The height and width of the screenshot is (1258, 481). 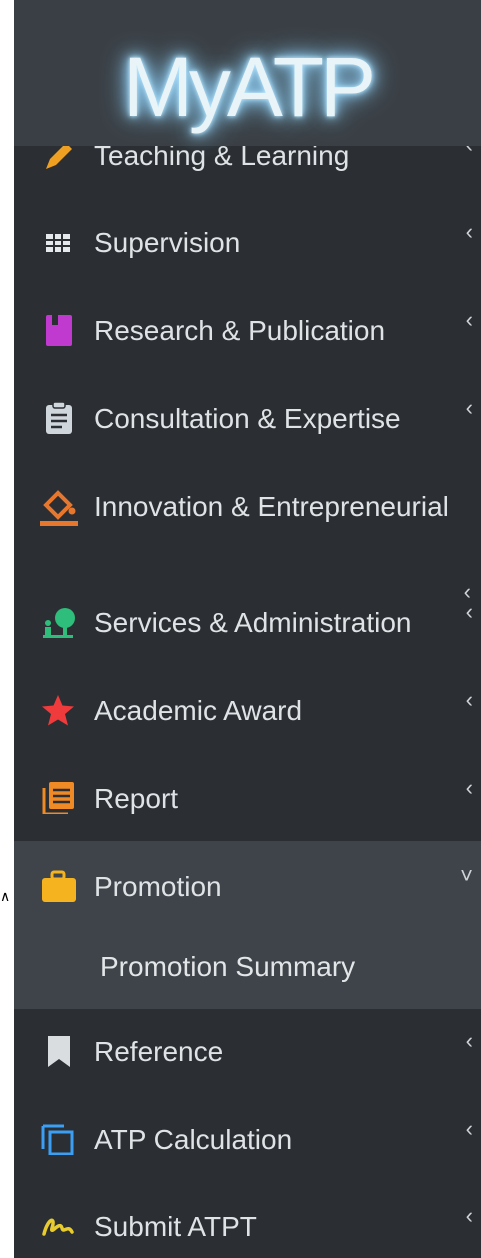 I want to click on menu-item-label: Consultation & Expertise, so click(x=247, y=418).